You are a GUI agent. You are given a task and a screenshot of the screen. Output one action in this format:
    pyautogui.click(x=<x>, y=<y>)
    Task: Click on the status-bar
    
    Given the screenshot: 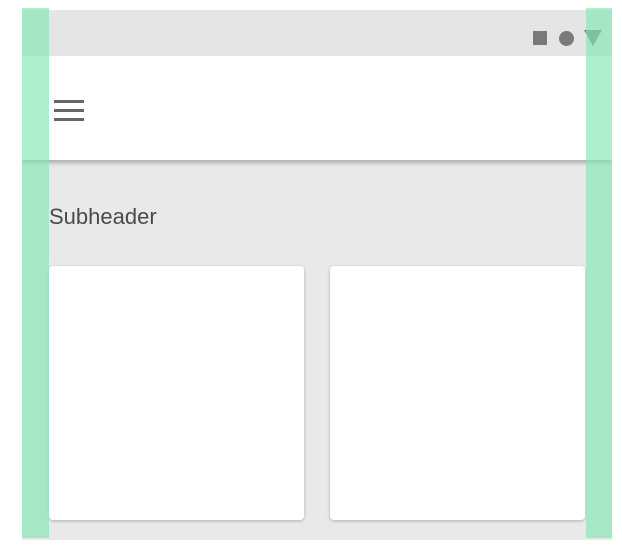 What is the action you would take?
    pyautogui.click(x=317, y=33)
    